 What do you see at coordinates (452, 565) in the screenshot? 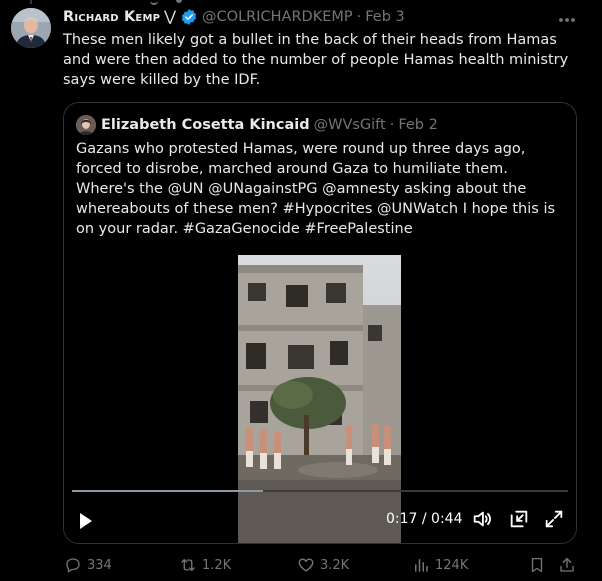
I see `view-count: 124K` at bounding box center [452, 565].